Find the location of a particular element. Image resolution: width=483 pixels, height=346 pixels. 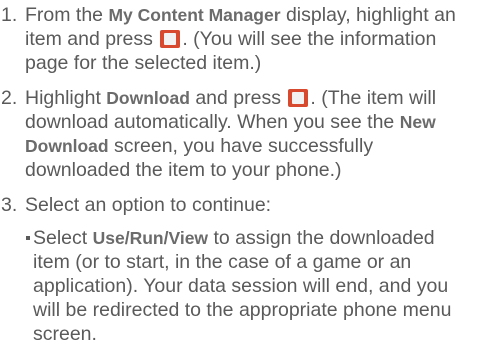

step-number: 3. is located at coordinates (9, 205).